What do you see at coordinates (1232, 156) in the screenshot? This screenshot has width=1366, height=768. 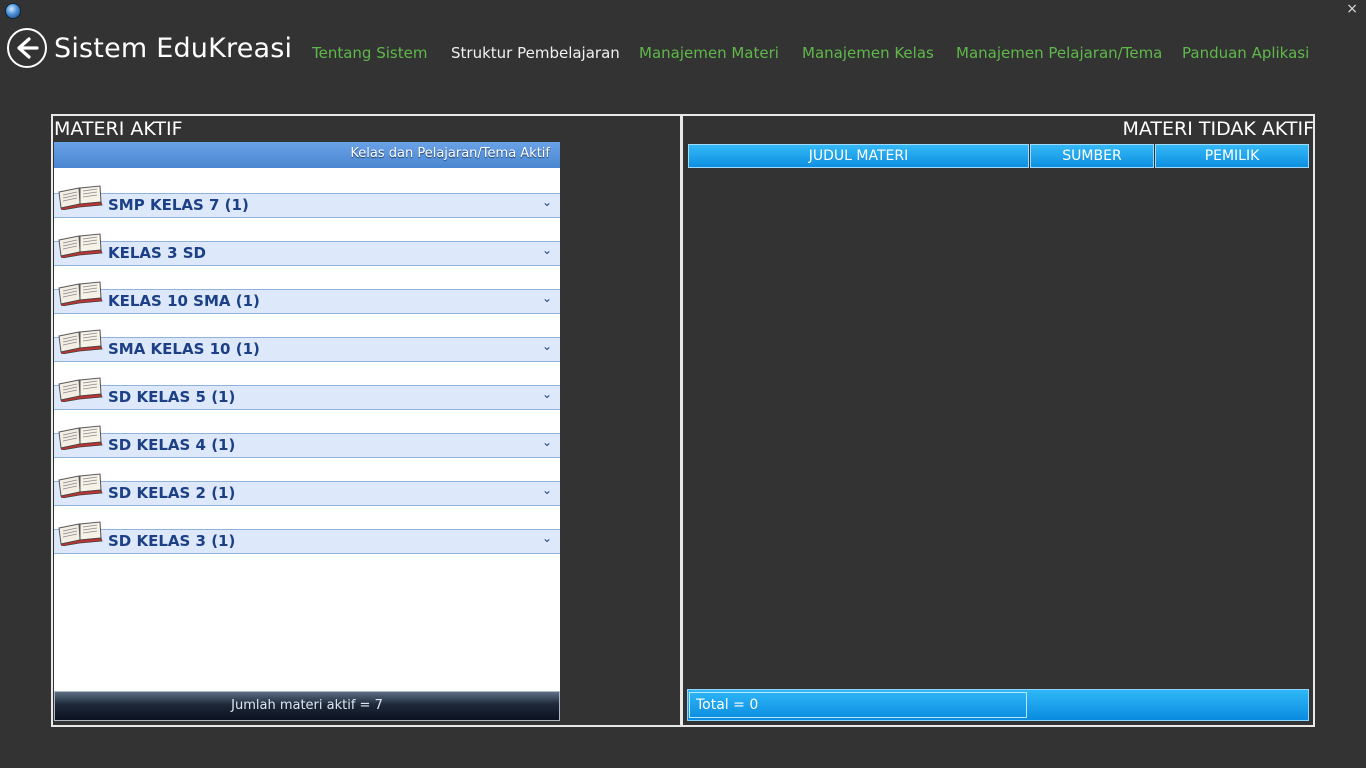 I see `column-header-pemilik: PEMILIK` at bounding box center [1232, 156].